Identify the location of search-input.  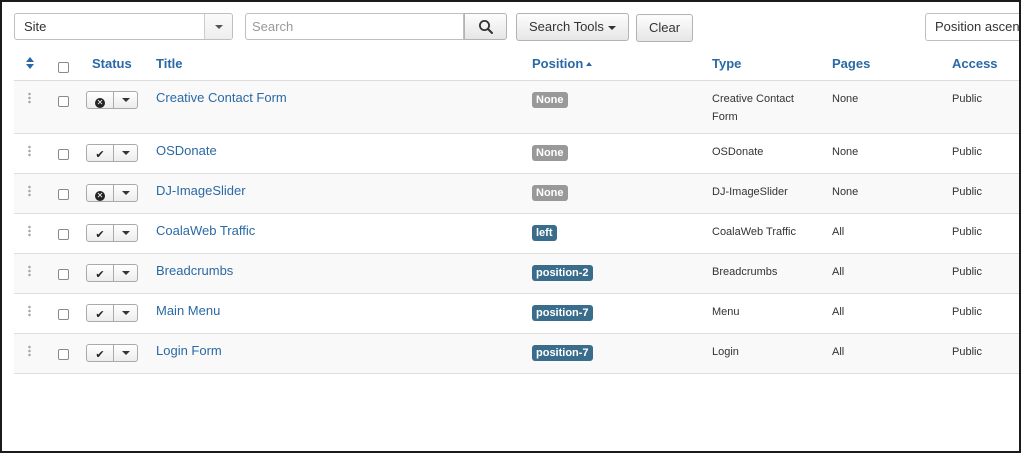
(354, 26).